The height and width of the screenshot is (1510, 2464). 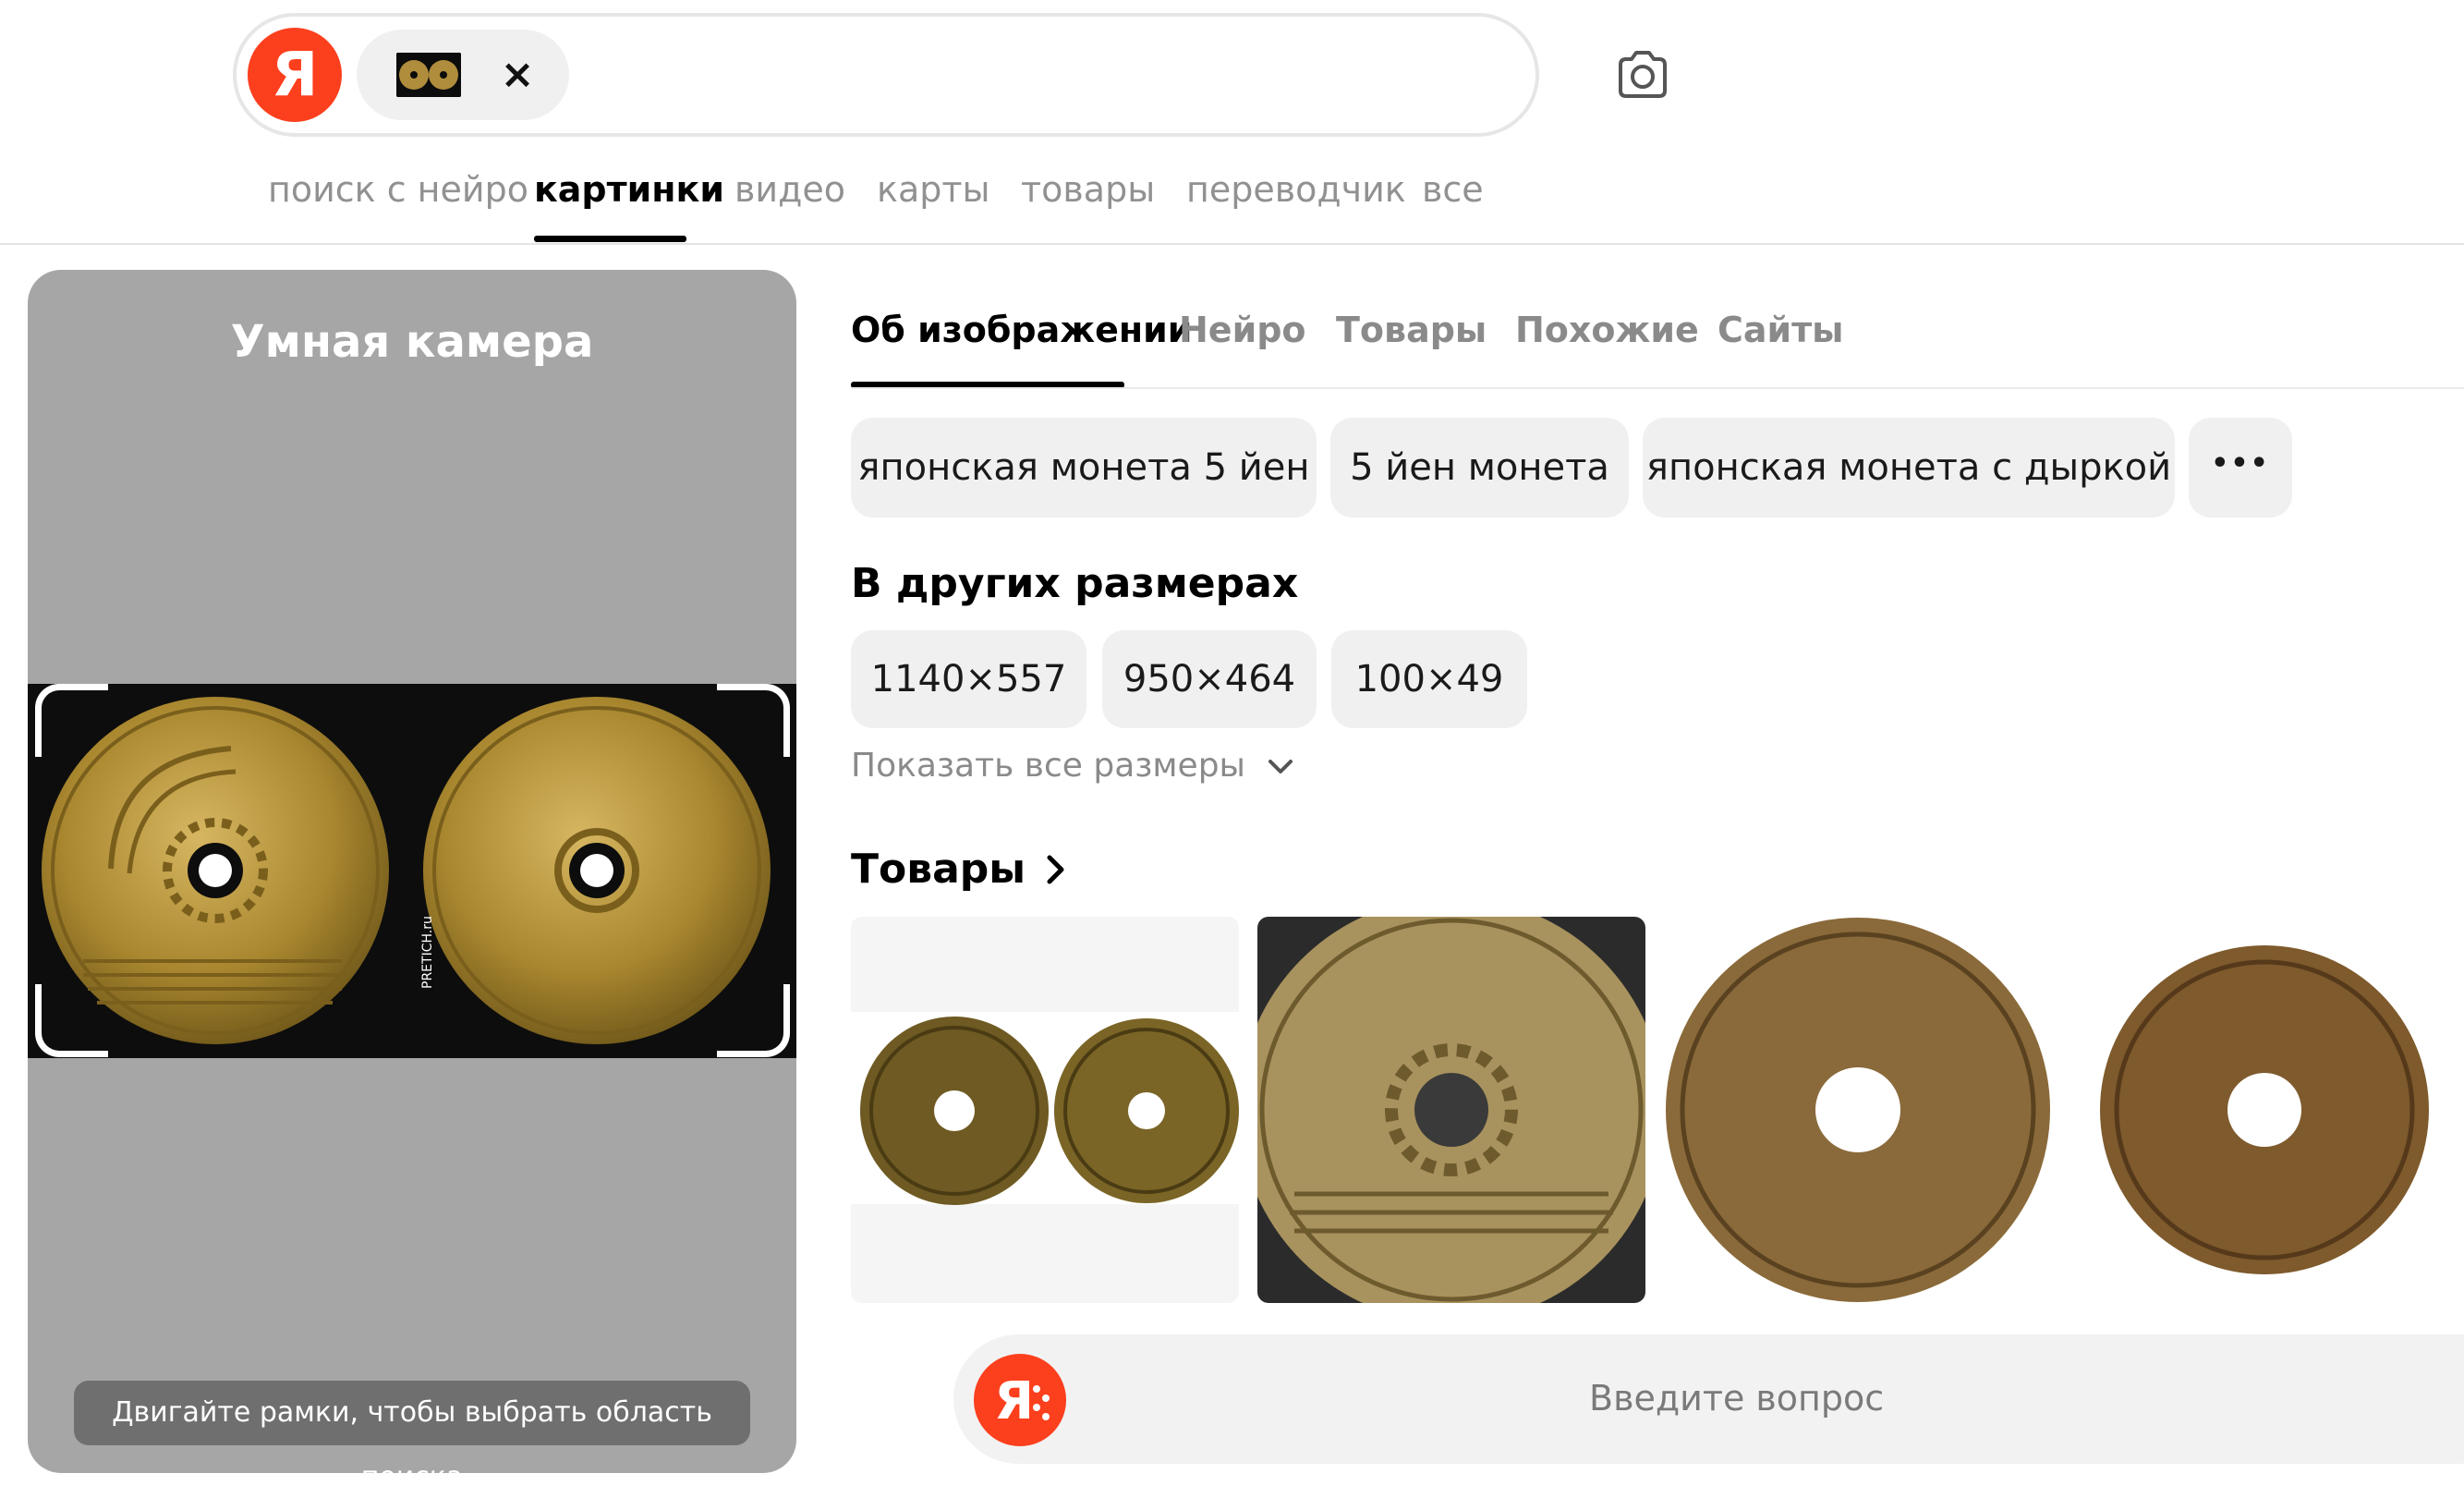 I want to click on tab-similar: Похожие, so click(x=1607, y=330).